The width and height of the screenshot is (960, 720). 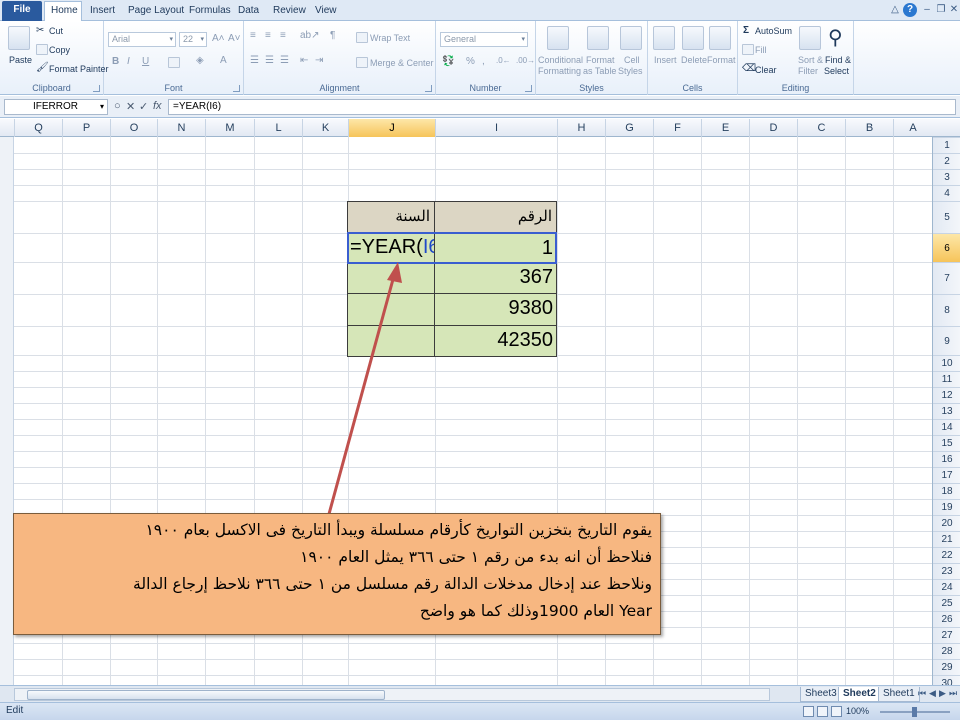 I want to click on cell-styles-icon, so click(x=631, y=38).